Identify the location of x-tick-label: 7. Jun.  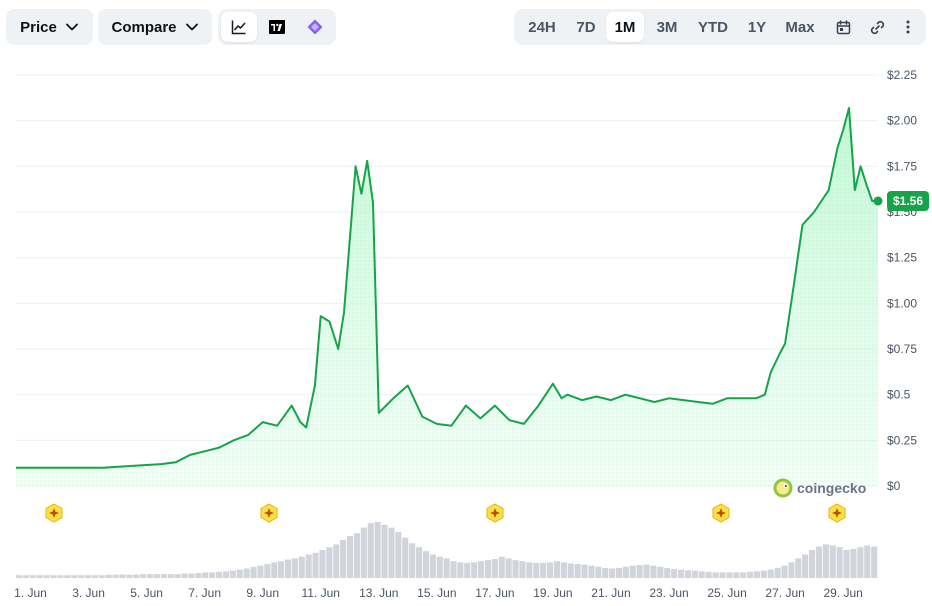
(204, 593).